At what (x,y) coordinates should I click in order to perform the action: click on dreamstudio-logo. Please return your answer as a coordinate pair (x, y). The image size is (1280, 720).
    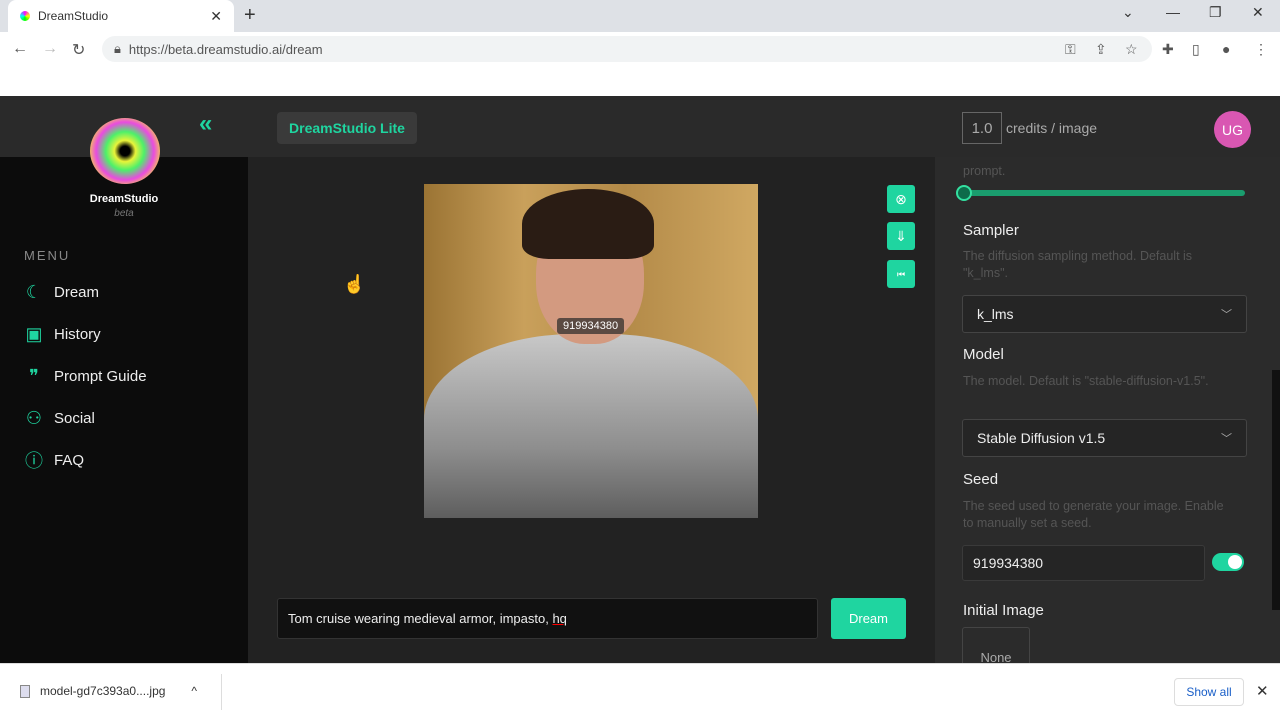
    Looking at the image, I should click on (125, 151).